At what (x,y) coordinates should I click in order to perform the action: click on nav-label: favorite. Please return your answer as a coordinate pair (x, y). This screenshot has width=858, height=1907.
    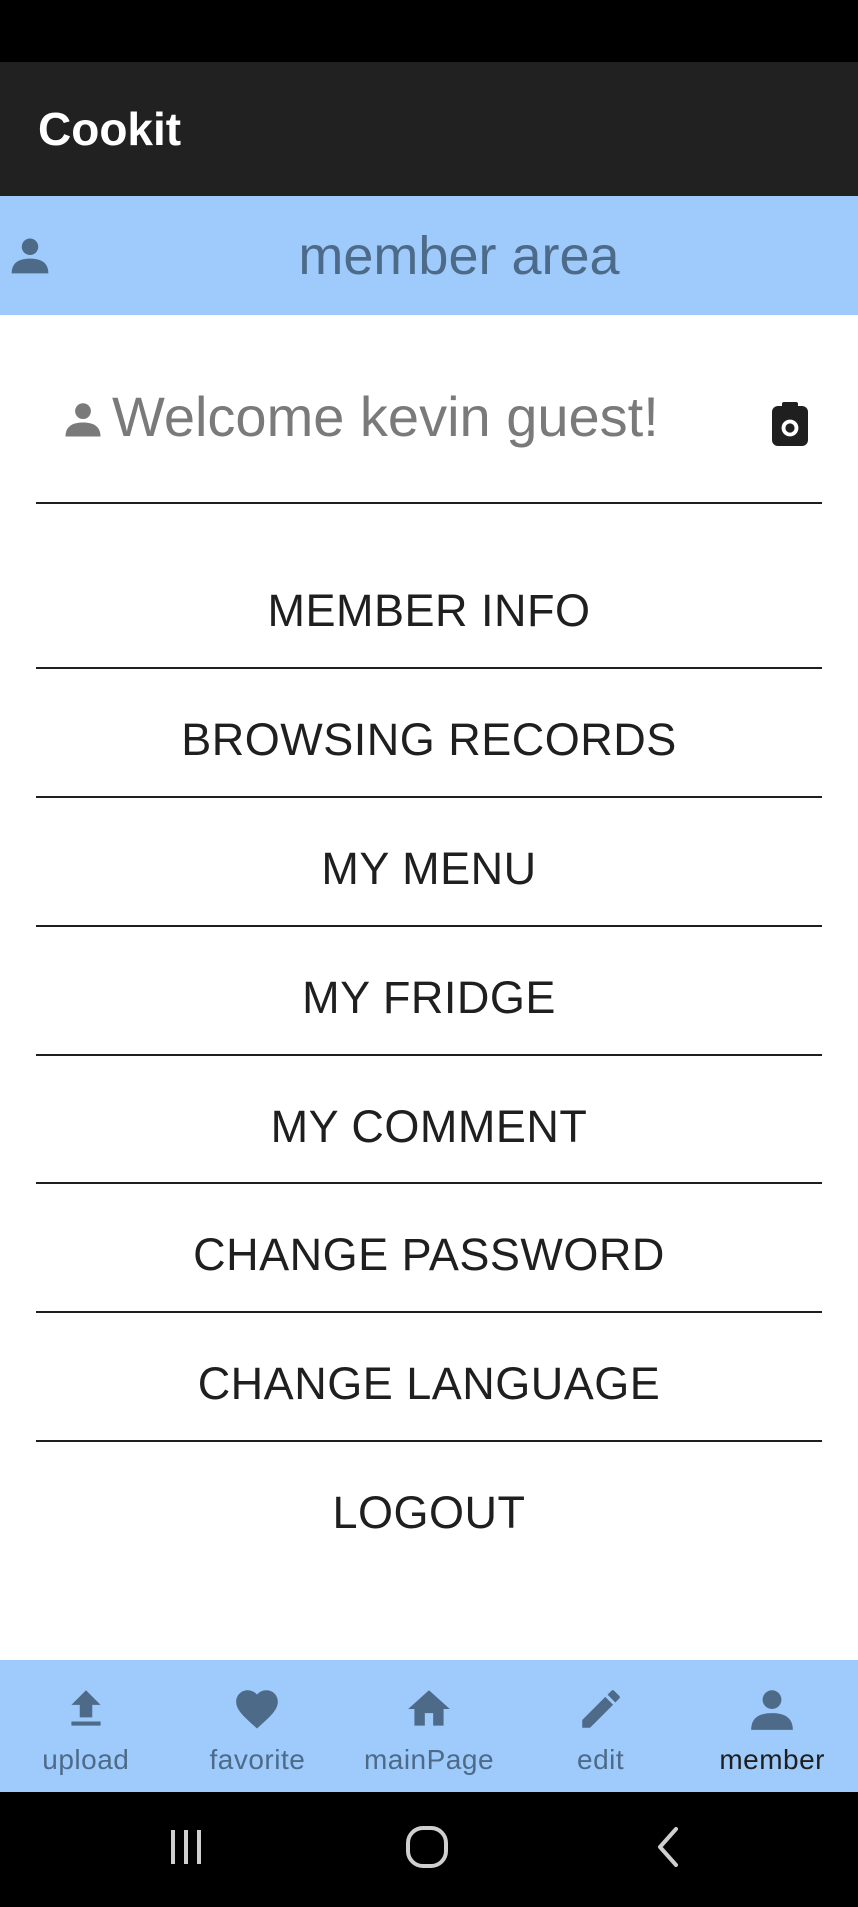
    Looking at the image, I should click on (257, 1759).